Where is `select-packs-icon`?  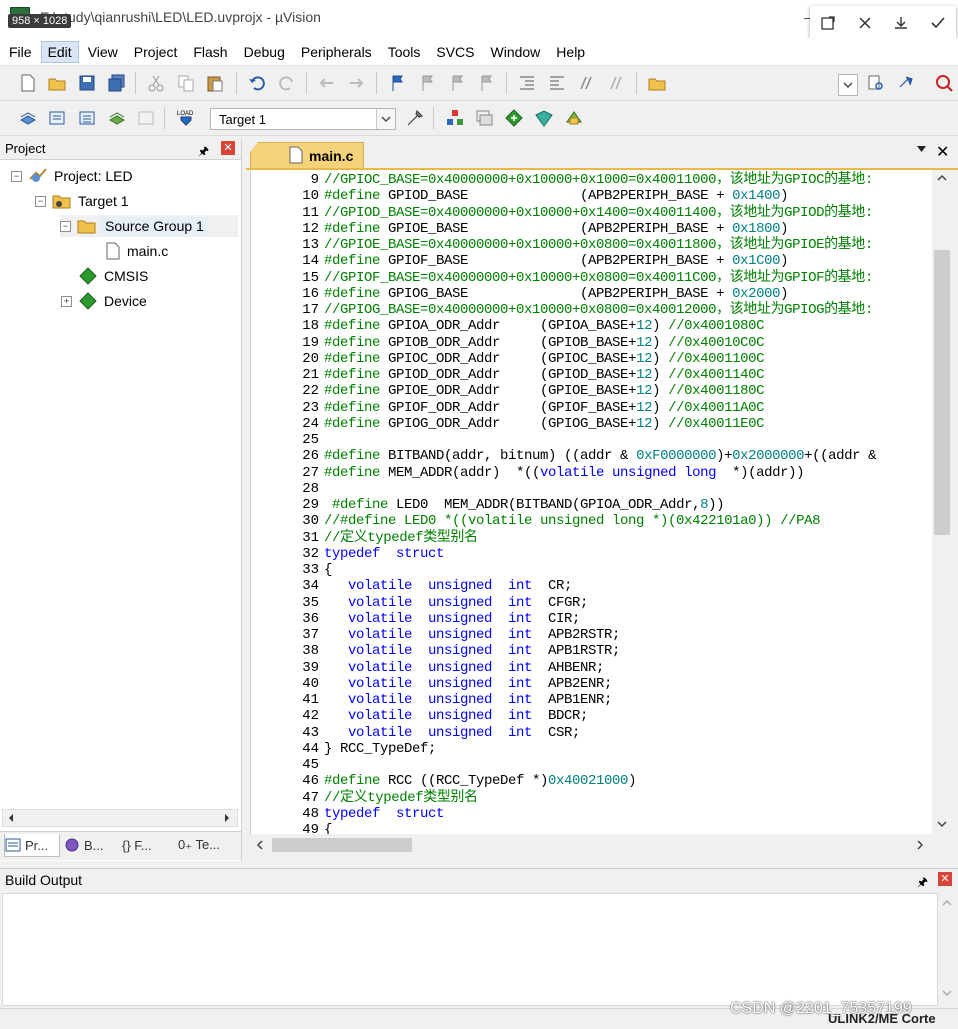 select-packs-icon is located at coordinates (484, 118).